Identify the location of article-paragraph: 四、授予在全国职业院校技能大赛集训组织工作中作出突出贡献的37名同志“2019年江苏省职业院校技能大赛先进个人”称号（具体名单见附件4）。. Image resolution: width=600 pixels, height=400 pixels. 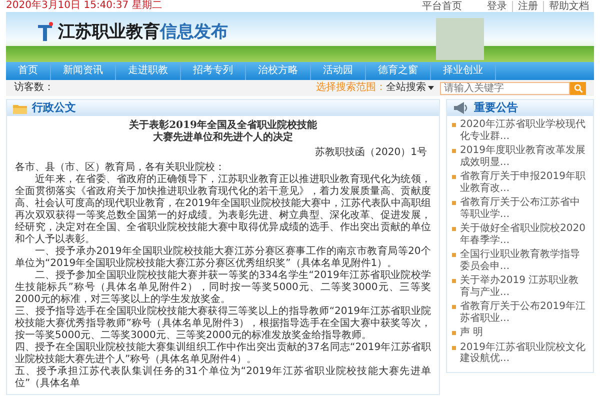
(223, 354).